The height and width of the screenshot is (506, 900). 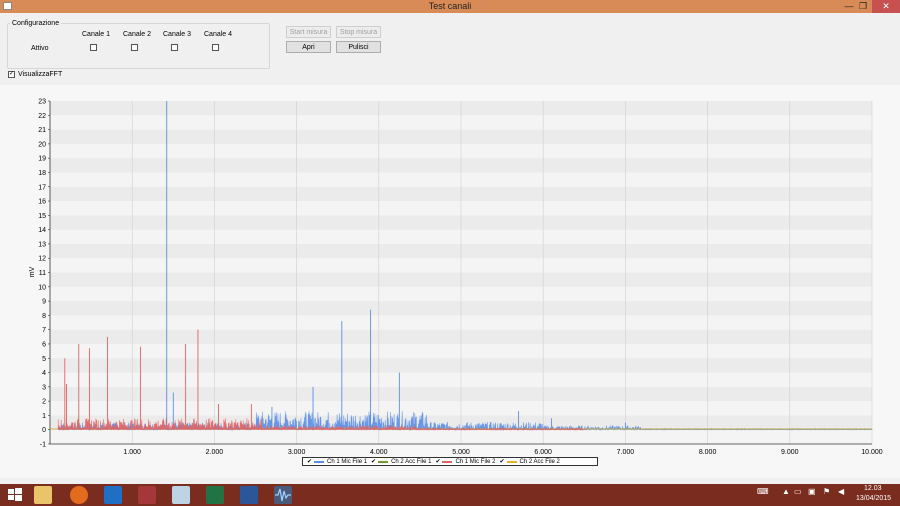 I want to click on y-tick-label: 6, so click(x=44, y=344).